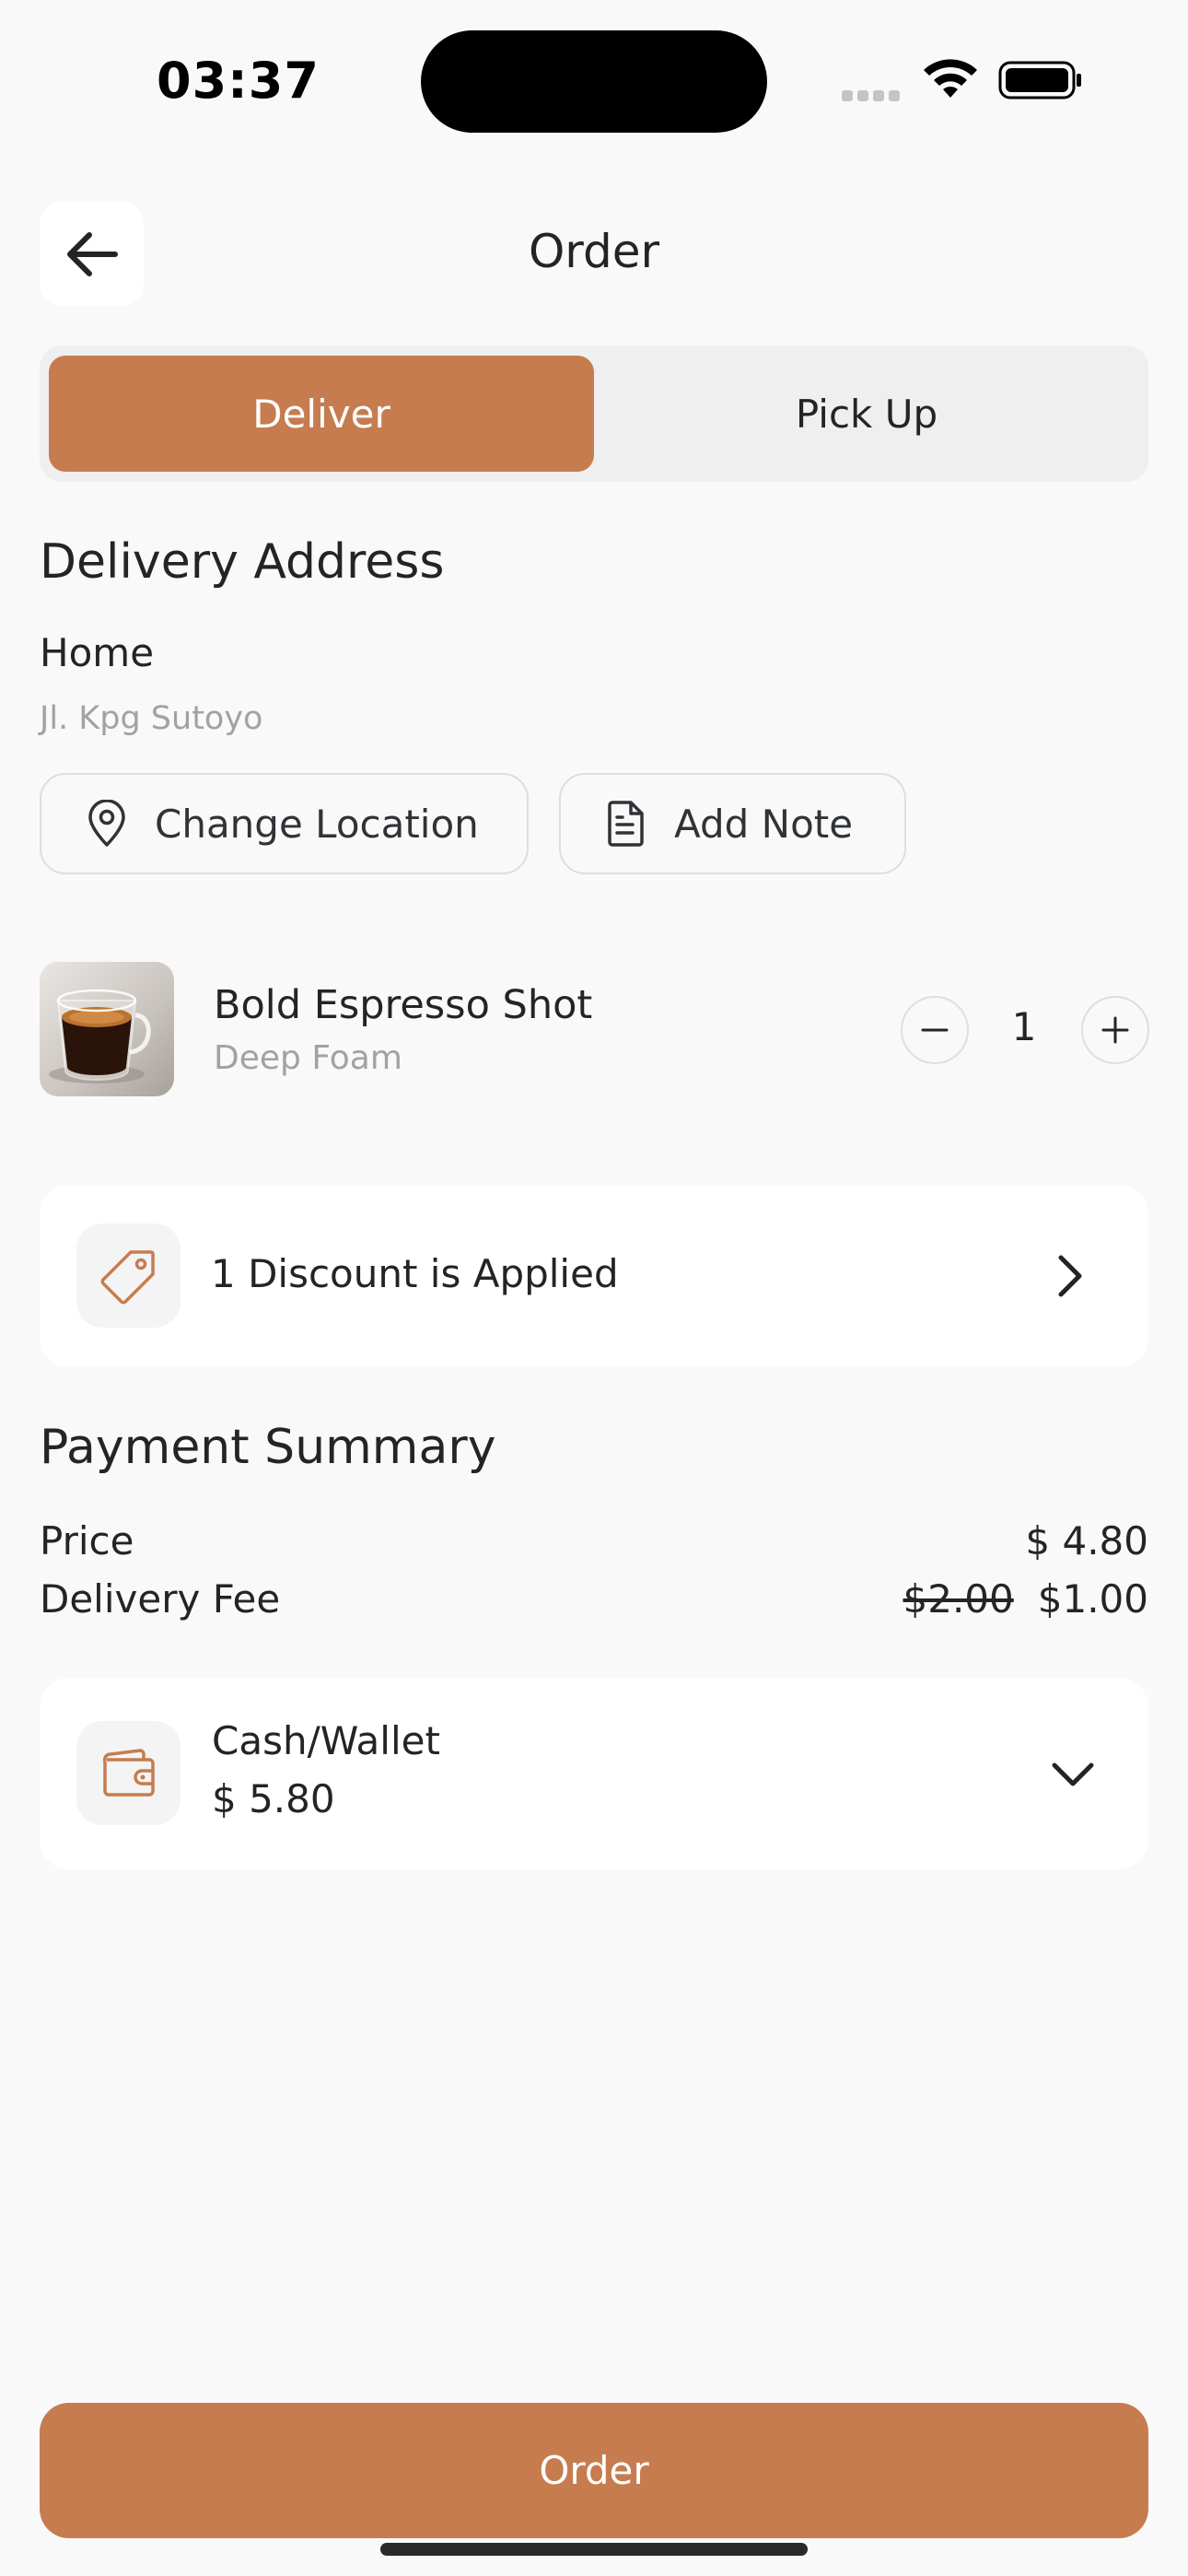  What do you see at coordinates (273, 1798) in the screenshot?
I see `payment-method-amount: $ 5.80` at bounding box center [273, 1798].